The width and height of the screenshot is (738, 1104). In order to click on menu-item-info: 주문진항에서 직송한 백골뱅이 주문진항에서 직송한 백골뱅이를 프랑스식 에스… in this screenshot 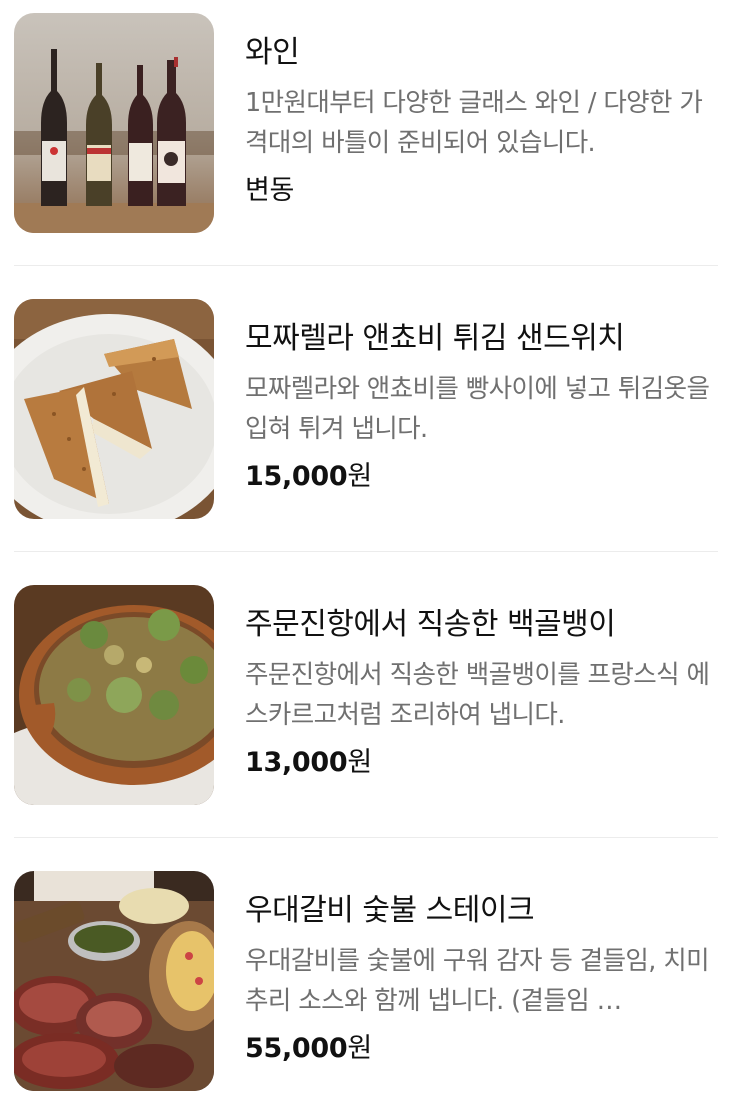, I will do `click(480, 683)`.